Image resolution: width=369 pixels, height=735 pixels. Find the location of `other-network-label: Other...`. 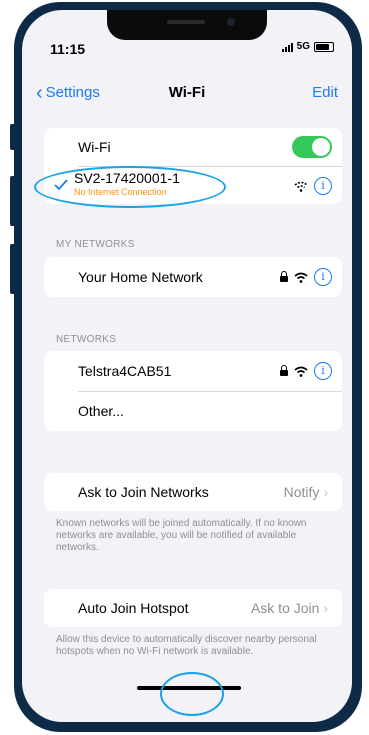

other-network-label: Other... is located at coordinates (101, 411).